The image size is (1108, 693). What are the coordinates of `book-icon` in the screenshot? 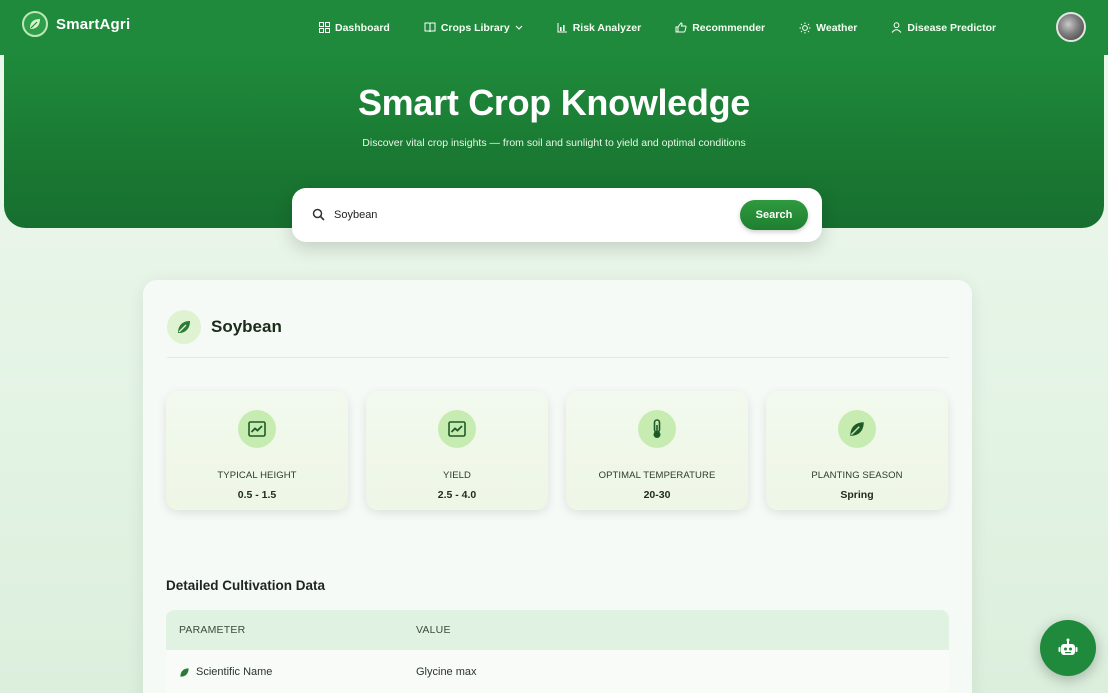 It's located at (430, 27).